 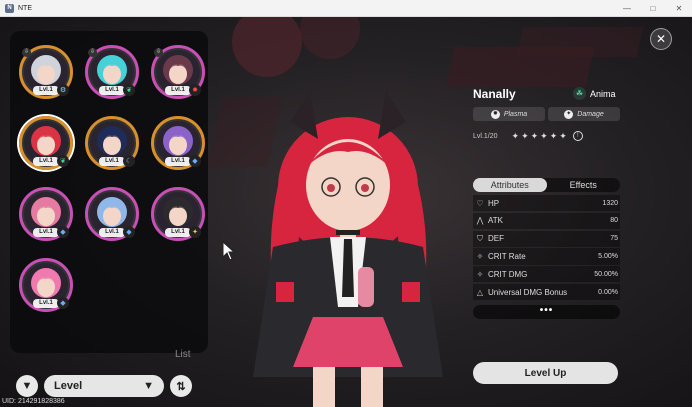 I want to click on character-slot: Lvl.1 ☾, so click(x=112, y=143).